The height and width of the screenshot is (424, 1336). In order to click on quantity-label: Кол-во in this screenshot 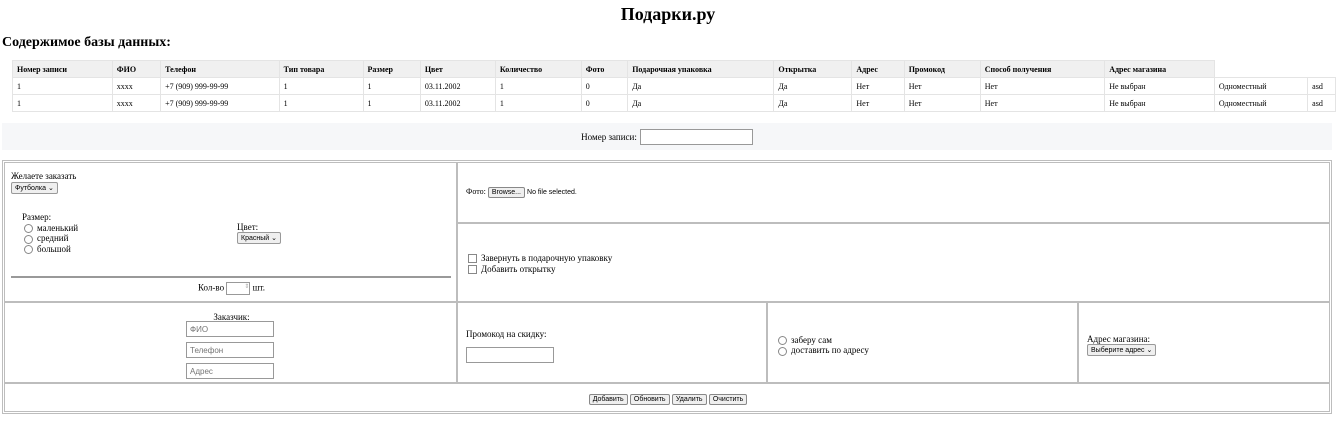, I will do `click(211, 287)`.